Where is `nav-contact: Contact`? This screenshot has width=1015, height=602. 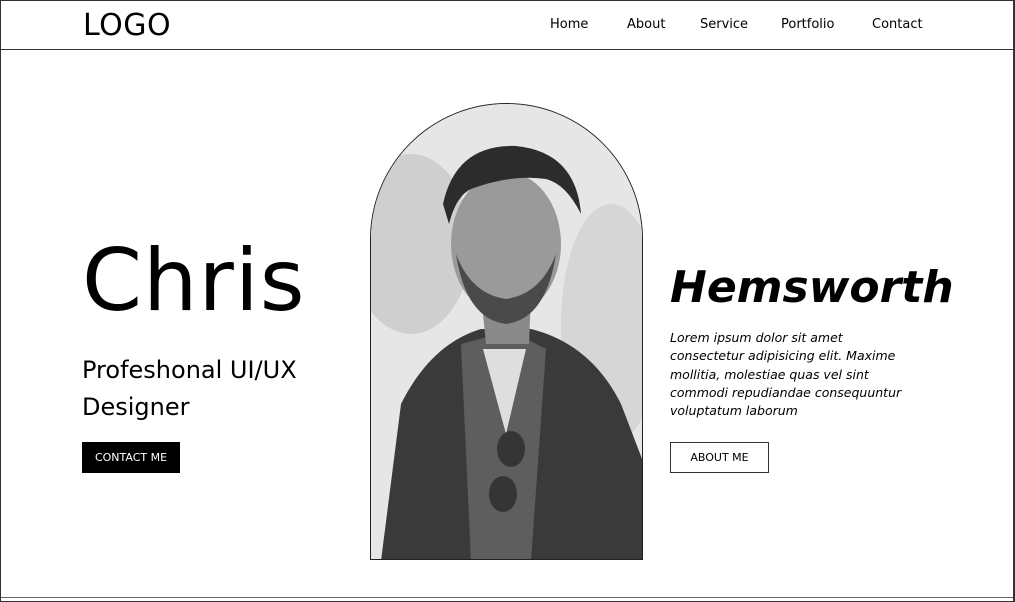 nav-contact: Contact is located at coordinates (897, 24).